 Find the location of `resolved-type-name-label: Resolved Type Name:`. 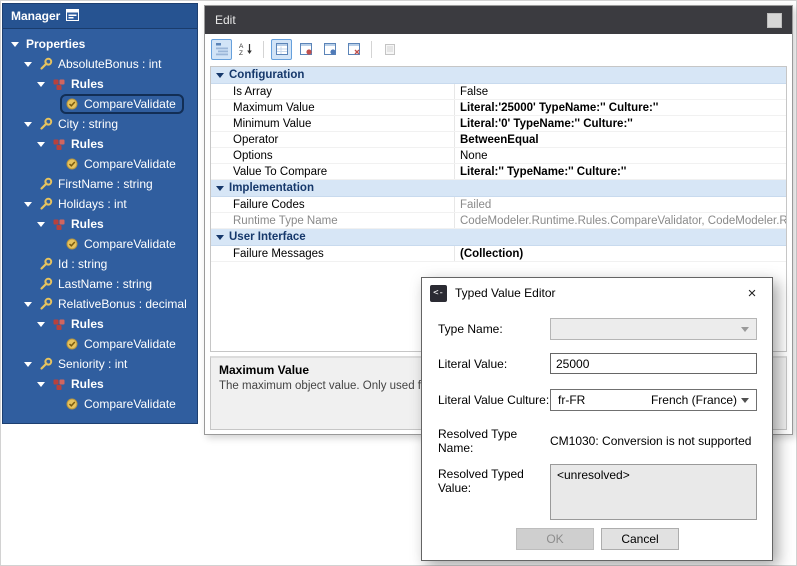

resolved-type-name-label: Resolved Type Name: is located at coordinates (478, 441).